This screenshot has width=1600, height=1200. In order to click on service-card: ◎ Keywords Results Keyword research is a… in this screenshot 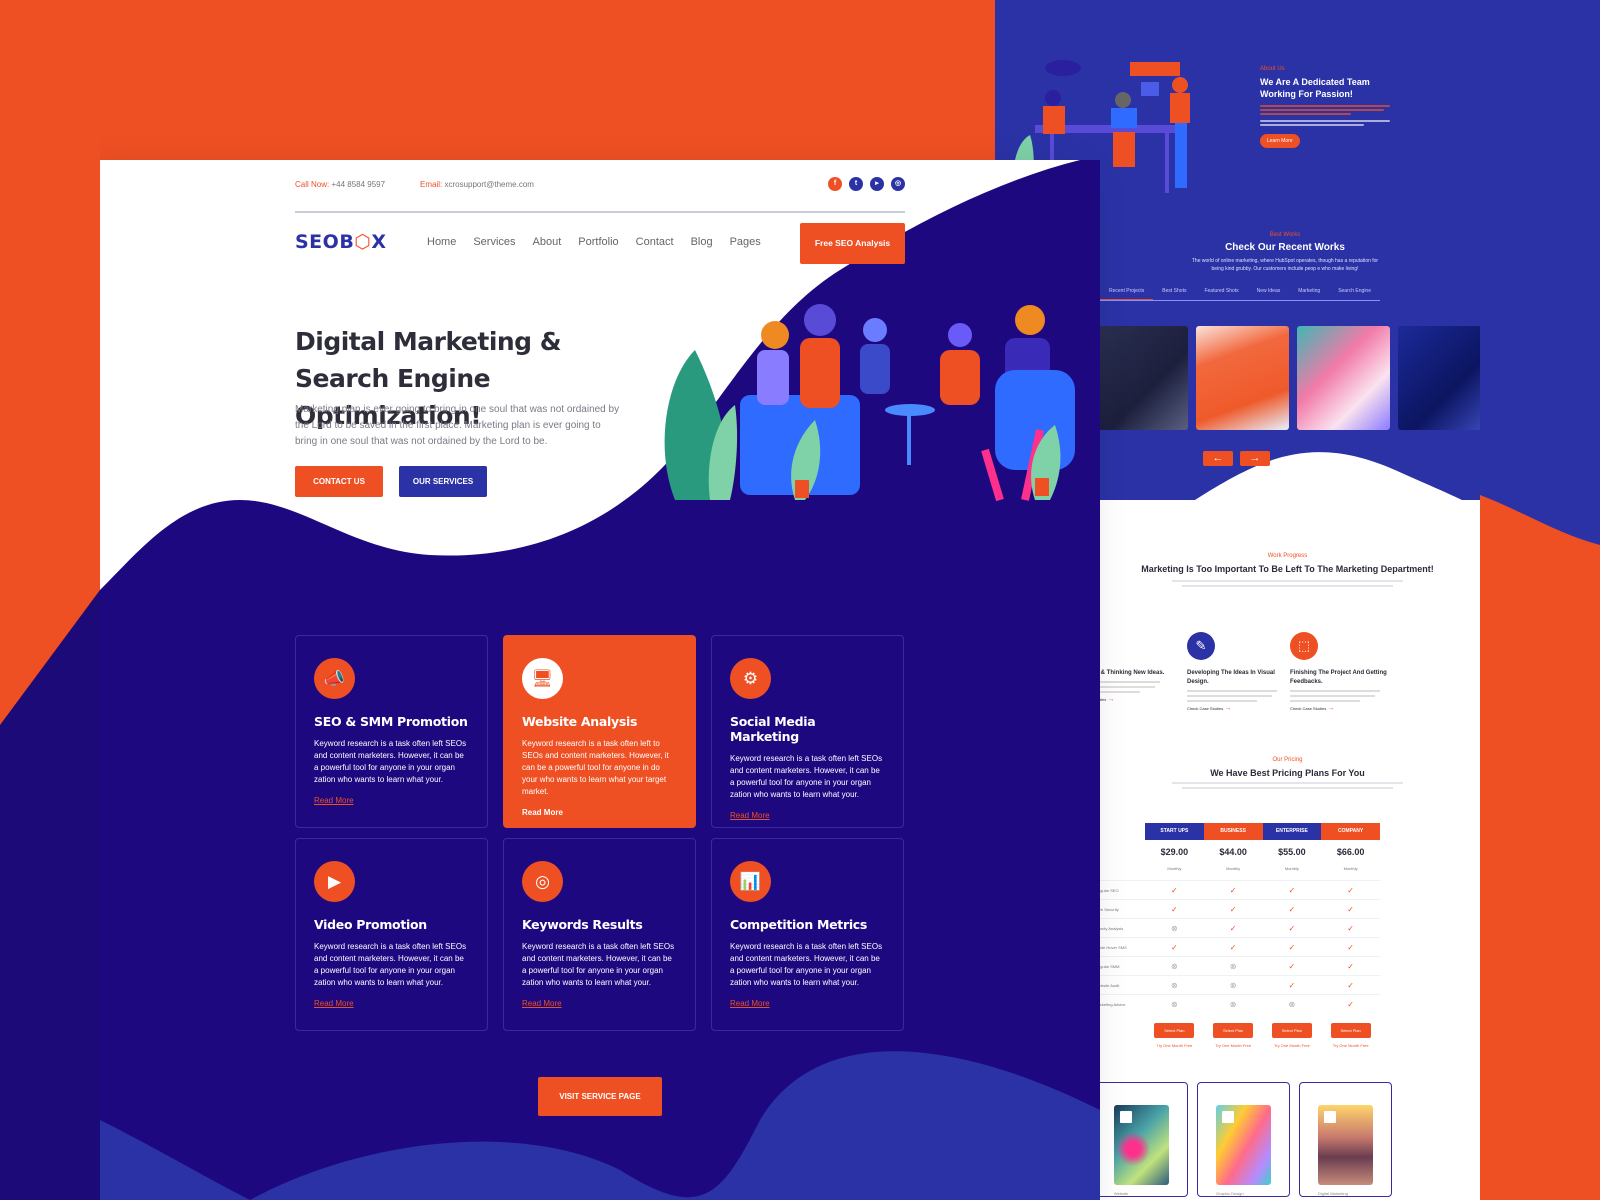, I will do `click(599, 934)`.